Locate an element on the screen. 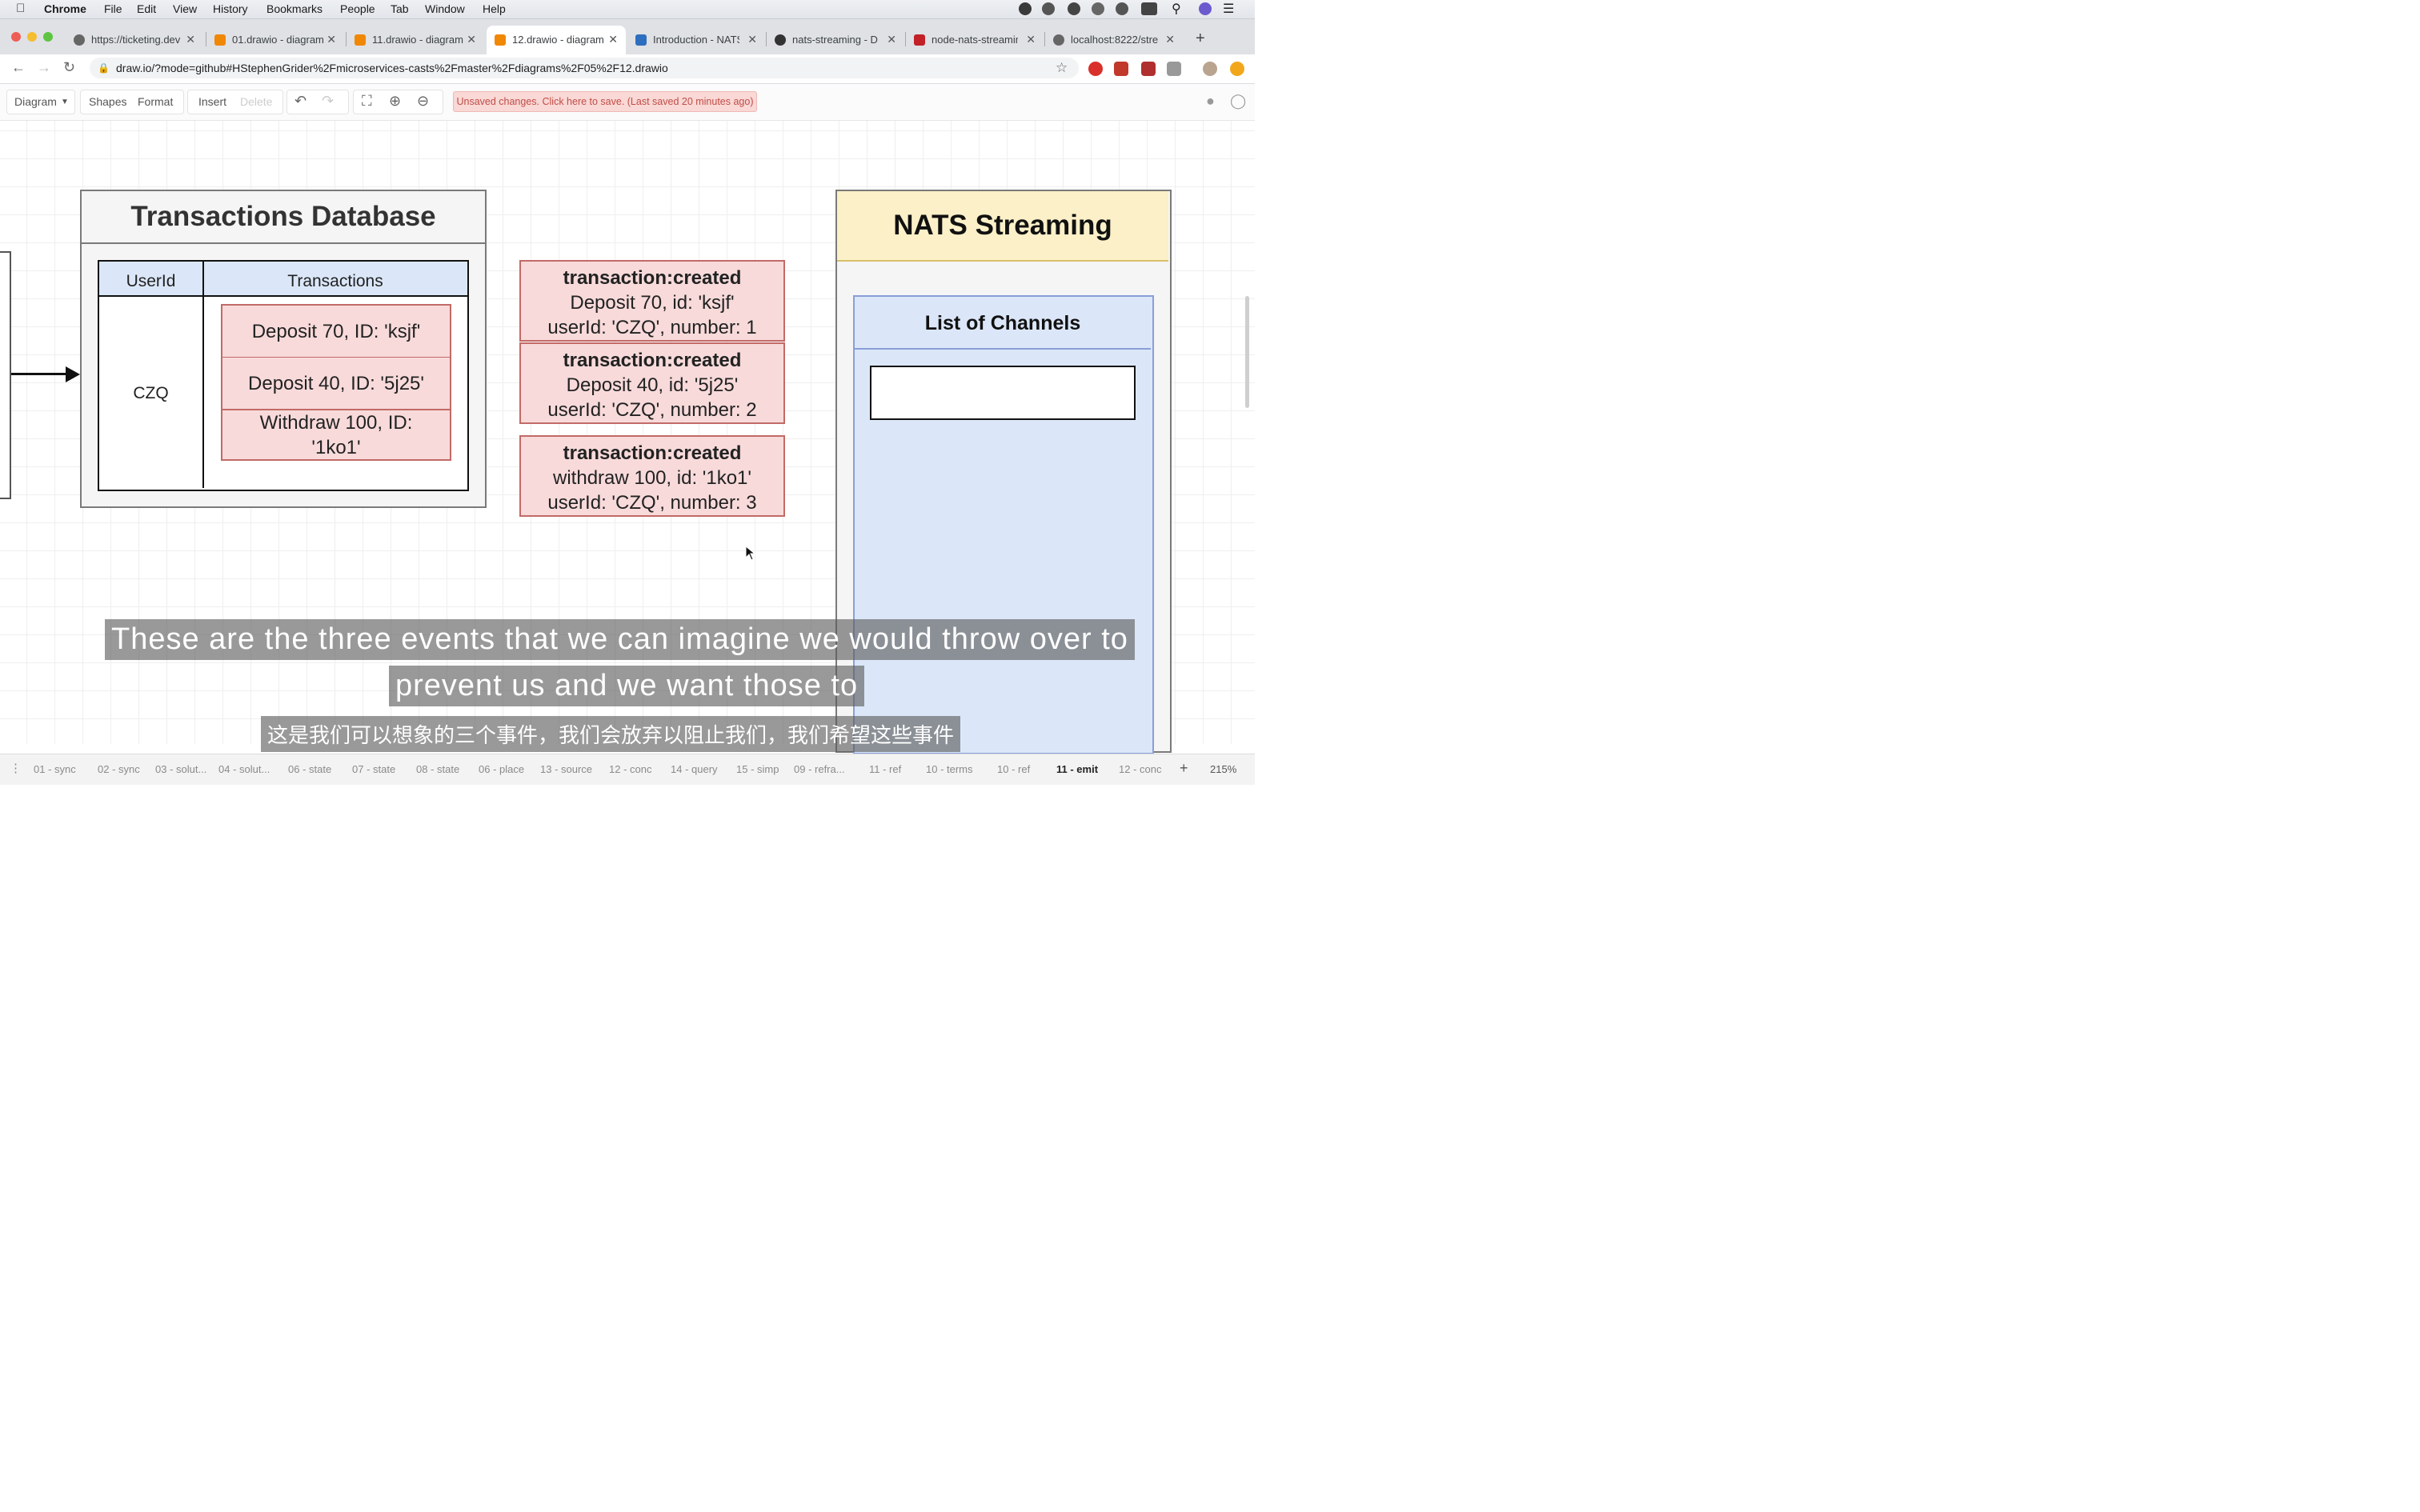  tab-title: Introduction - NATS is located at coordinates (696, 40).